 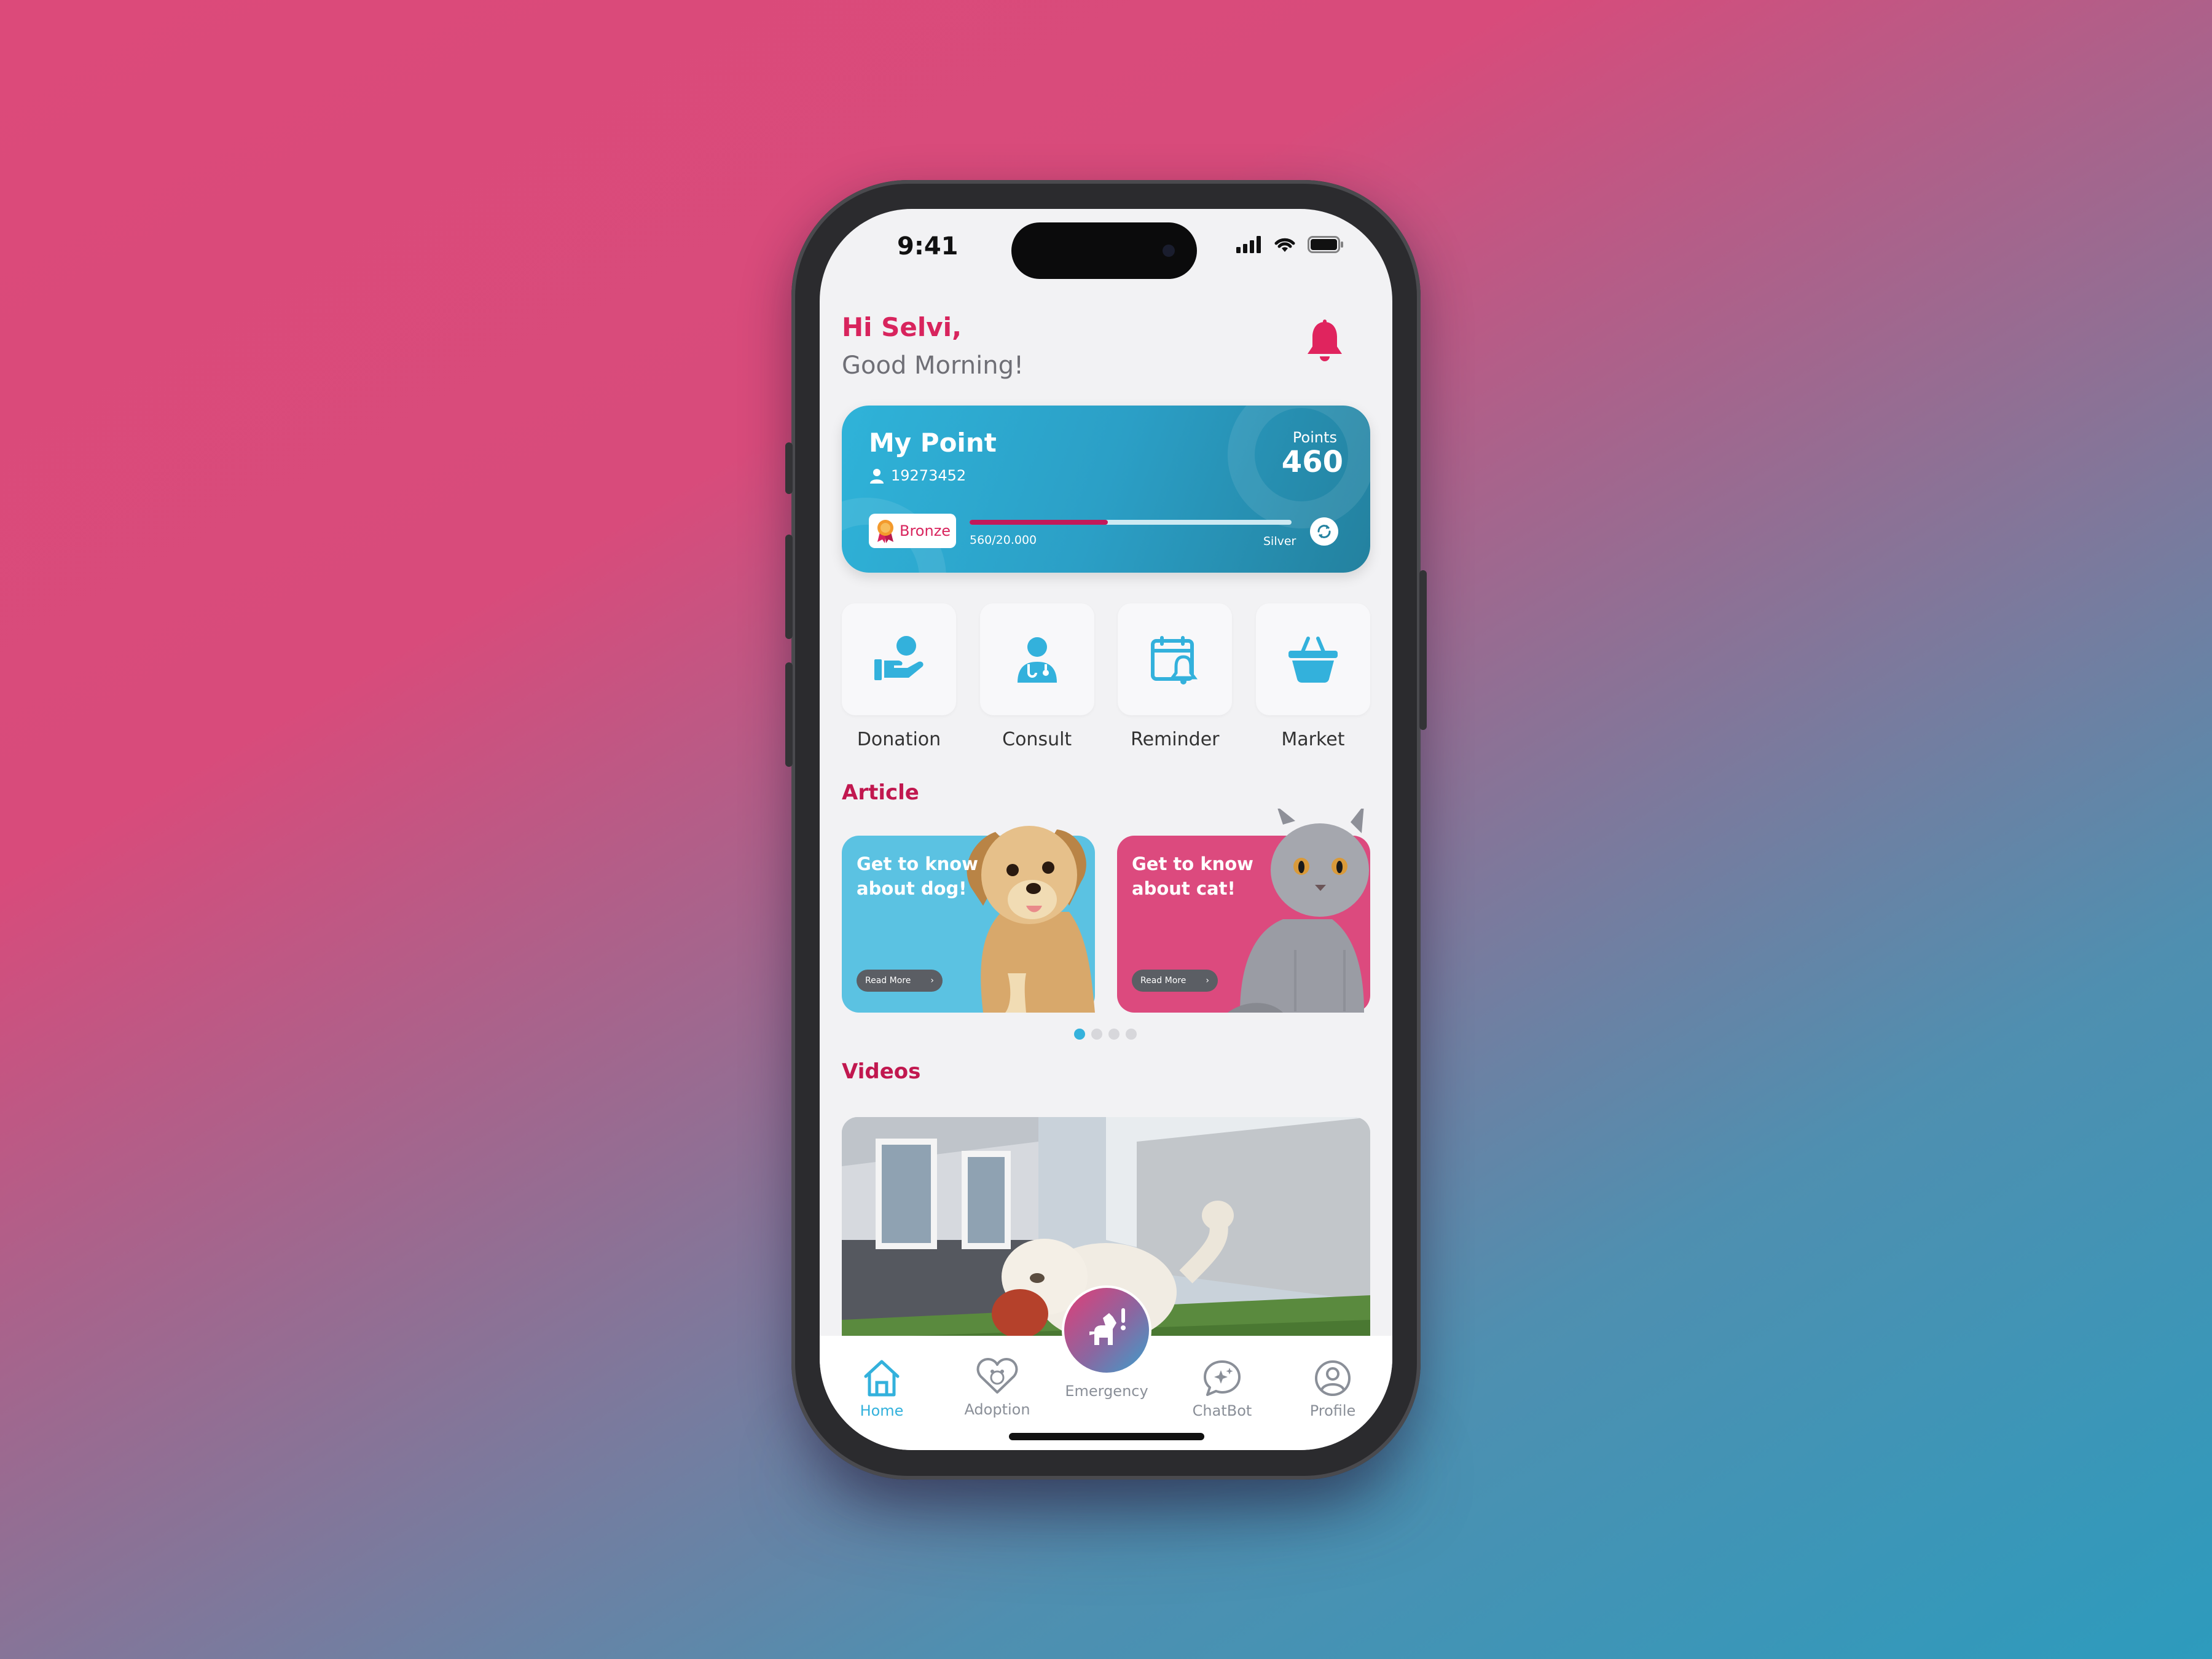 What do you see at coordinates (899, 739) in the screenshot?
I see `donation-label: Donation` at bounding box center [899, 739].